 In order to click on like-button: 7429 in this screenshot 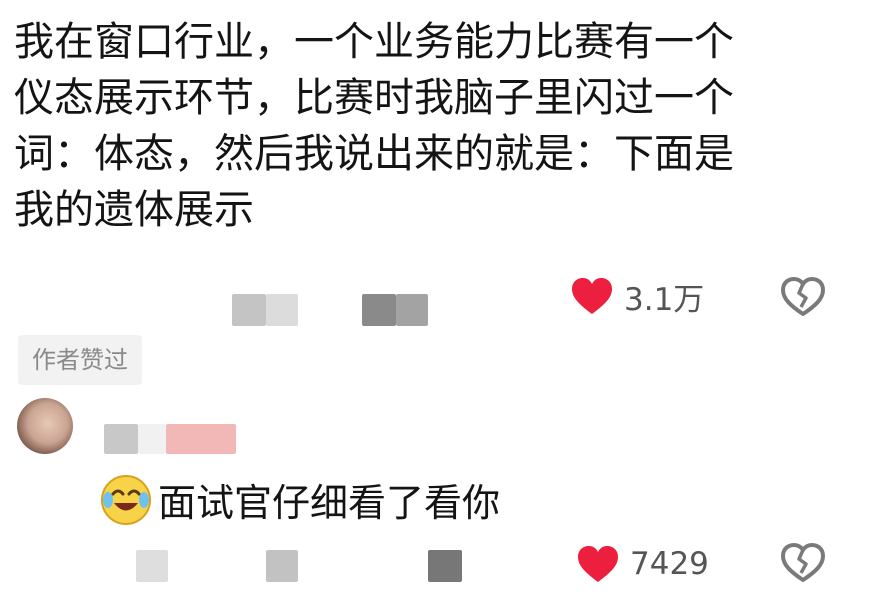, I will do `click(642, 564)`.